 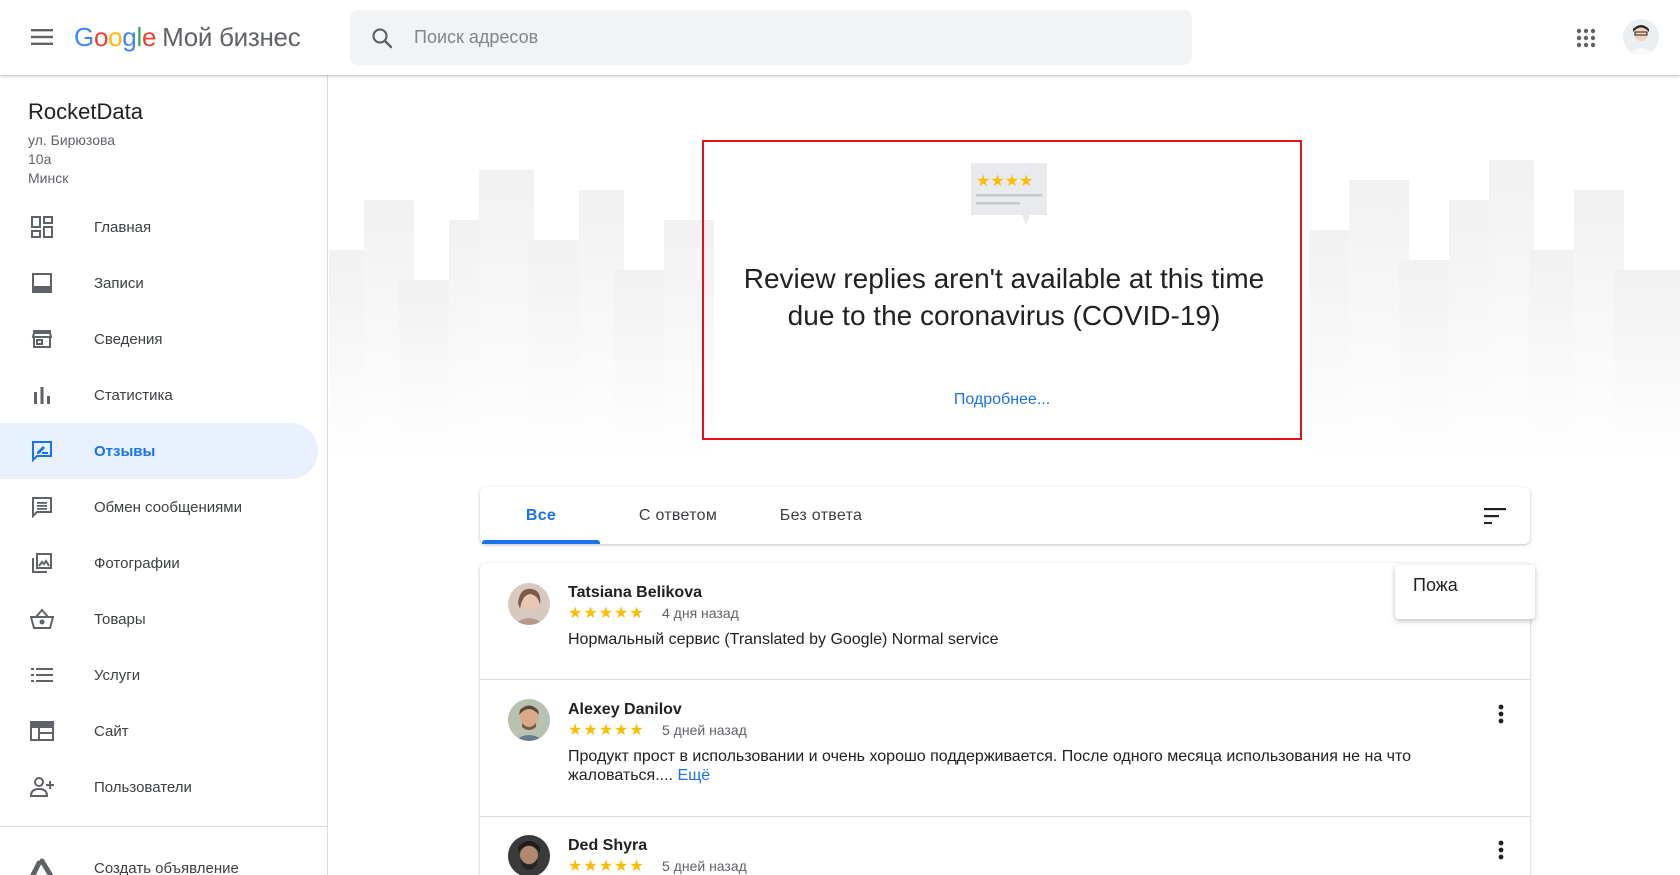 What do you see at coordinates (159, 619) in the screenshot?
I see `sidebar-item-products: Товары` at bounding box center [159, 619].